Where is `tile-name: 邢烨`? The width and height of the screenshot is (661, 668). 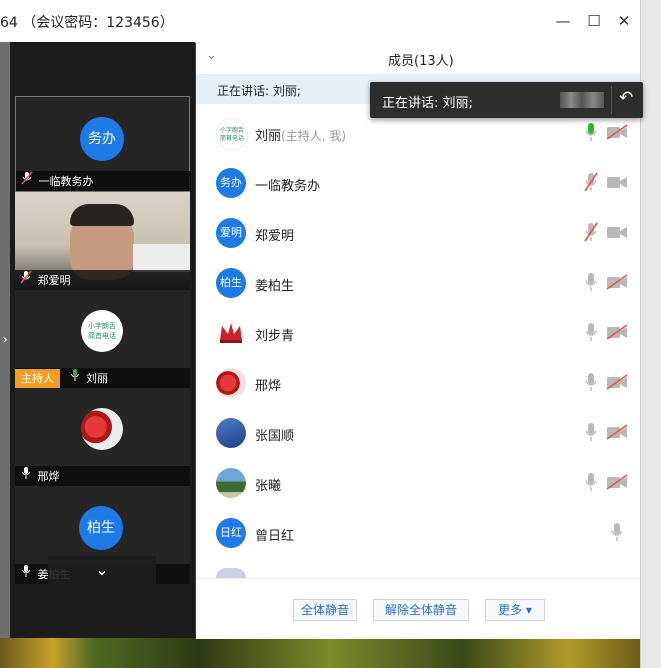
tile-name: 邢烨 is located at coordinates (48, 476).